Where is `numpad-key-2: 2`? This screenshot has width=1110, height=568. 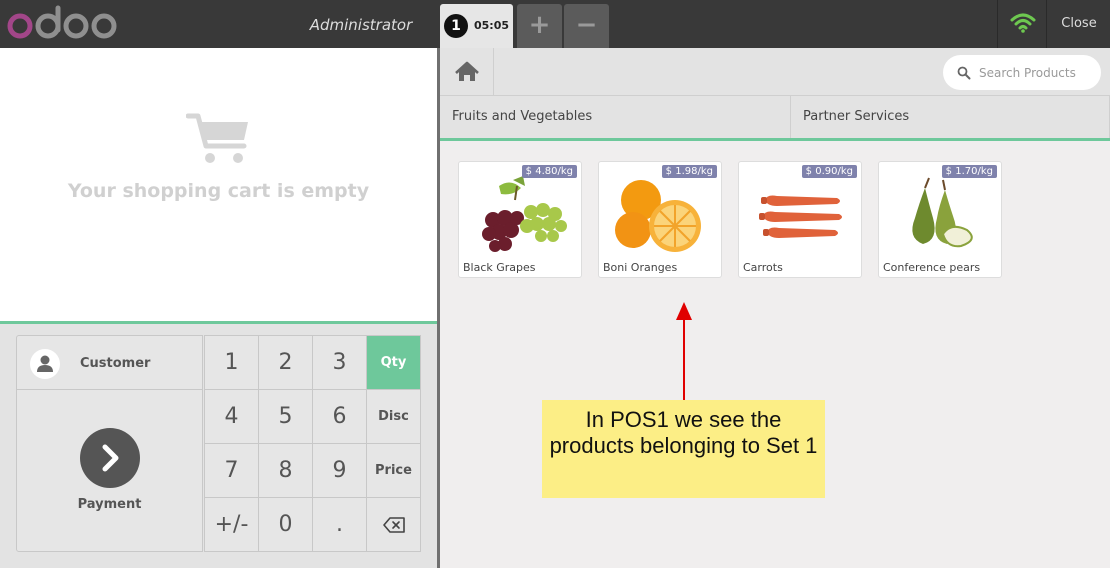 numpad-key-2: 2 is located at coordinates (285, 362).